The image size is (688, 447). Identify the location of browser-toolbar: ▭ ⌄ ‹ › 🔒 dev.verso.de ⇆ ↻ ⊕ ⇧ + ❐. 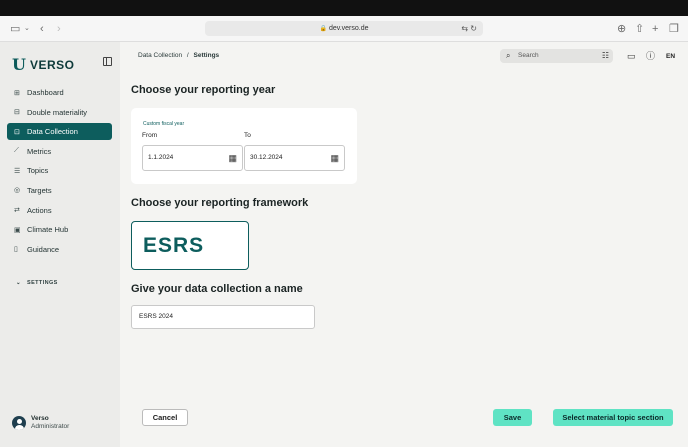
(344, 29).